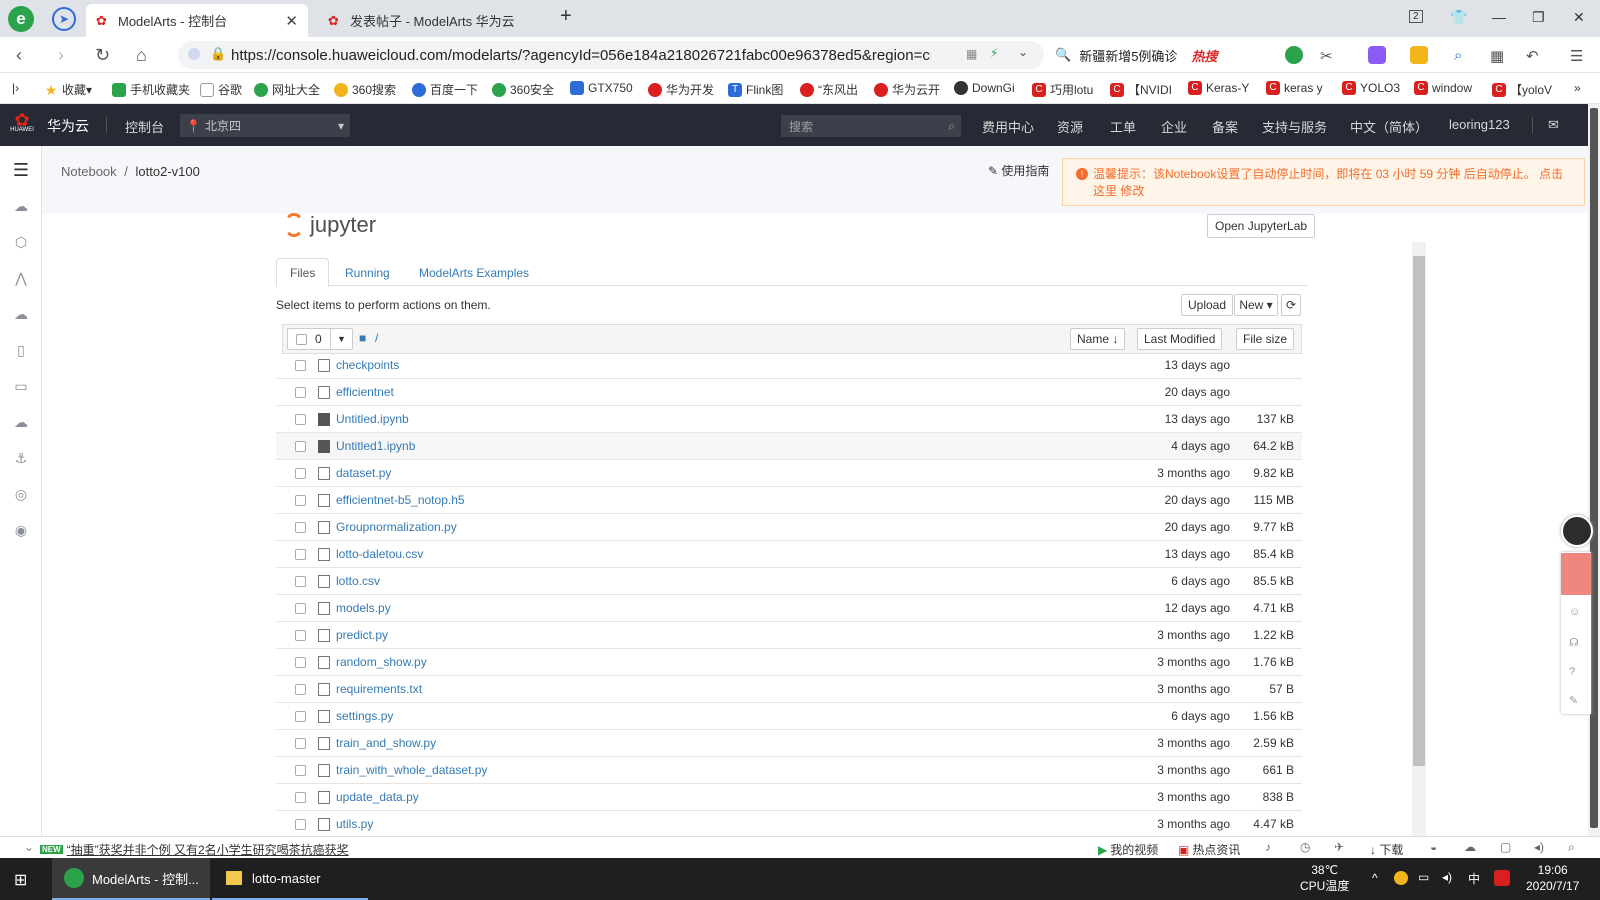 This screenshot has width=1600, height=900. Describe the element at coordinates (1294, 88) in the screenshot. I see `bookmark-item: Ckeras y` at that location.